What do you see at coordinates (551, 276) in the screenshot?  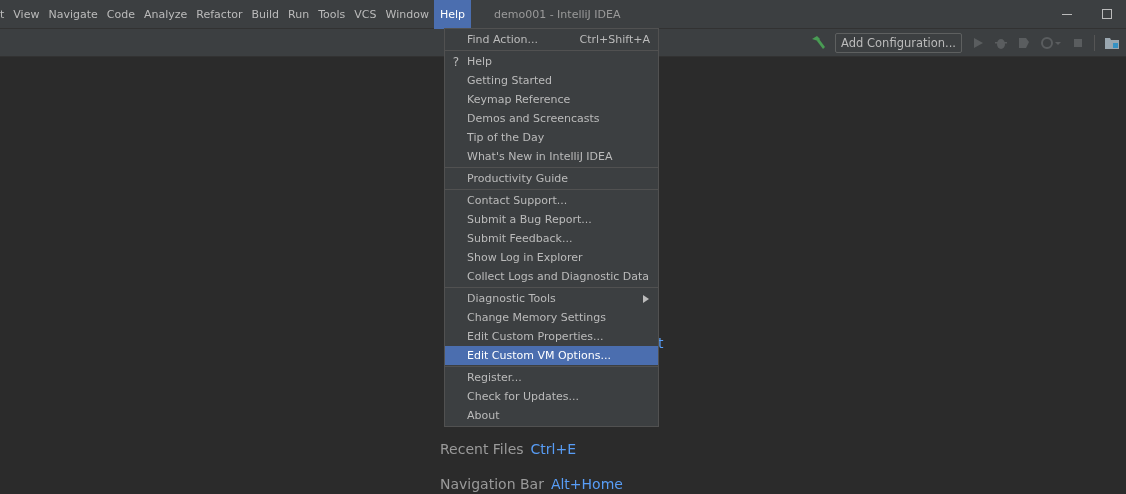 I see `menu-entry: Collect Logs and Diagnostic Data` at bounding box center [551, 276].